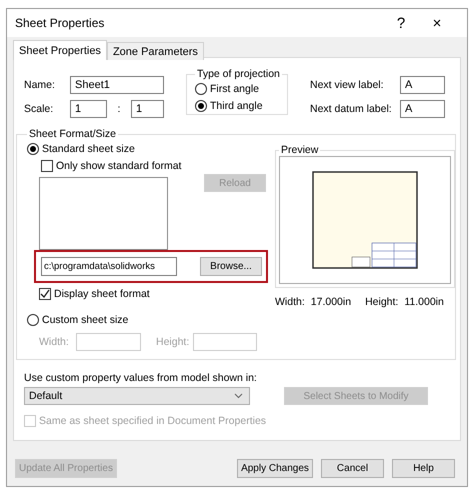 The width and height of the screenshot is (474, 490). Describe the element at coordinates (39, 109) in the screenshot. I see `field-label: Scale:` at that location.